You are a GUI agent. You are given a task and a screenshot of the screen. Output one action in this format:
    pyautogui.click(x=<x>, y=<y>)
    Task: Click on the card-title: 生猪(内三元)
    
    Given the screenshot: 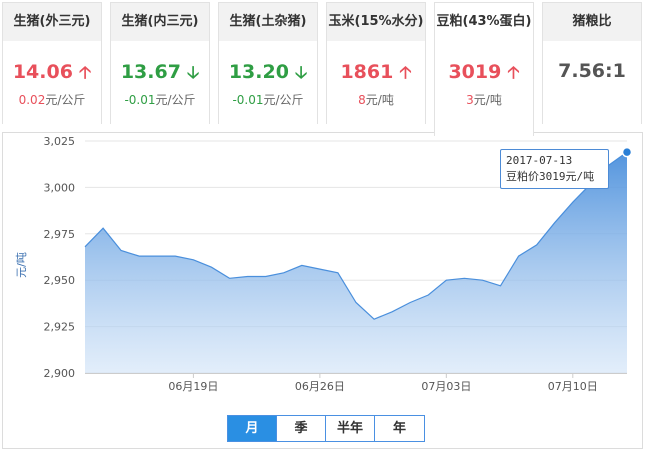 What is the action you would take?
    pyautogui.click(x=160, y=21)
    